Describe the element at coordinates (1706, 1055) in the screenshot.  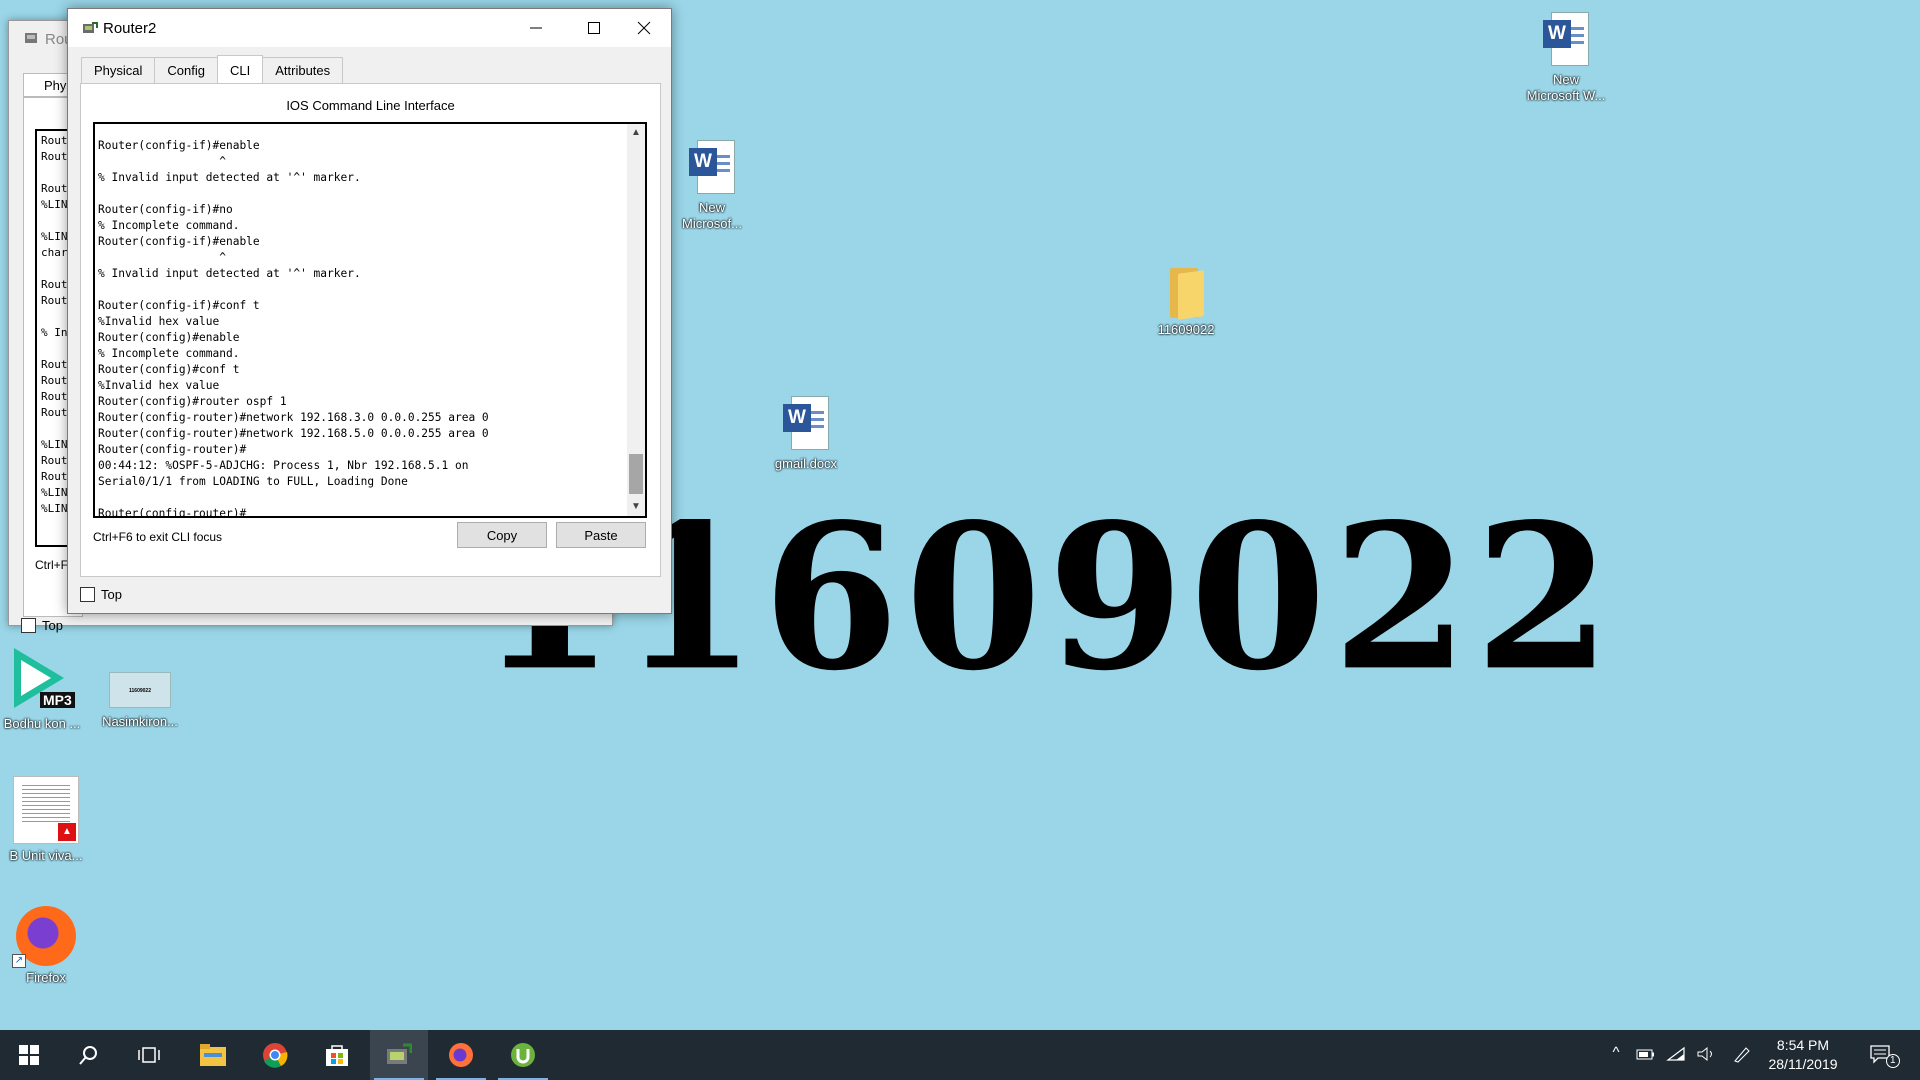
I see `volume-icon` at that location.